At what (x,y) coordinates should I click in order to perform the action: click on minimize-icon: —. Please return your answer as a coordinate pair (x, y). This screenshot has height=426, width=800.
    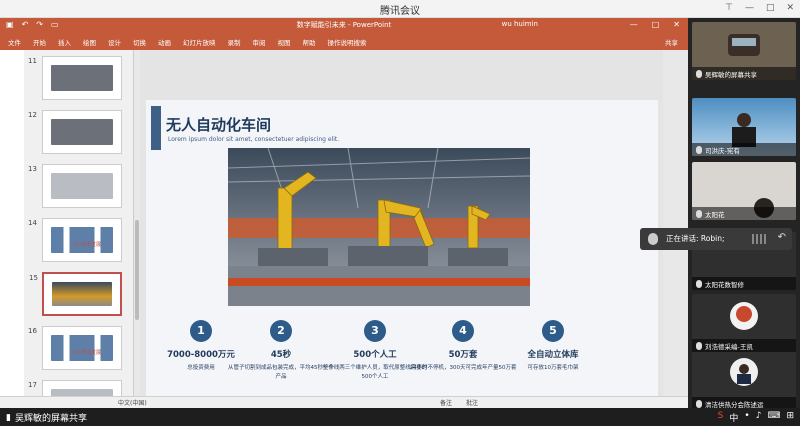
    Looking at the image, I should click on (749, 8).